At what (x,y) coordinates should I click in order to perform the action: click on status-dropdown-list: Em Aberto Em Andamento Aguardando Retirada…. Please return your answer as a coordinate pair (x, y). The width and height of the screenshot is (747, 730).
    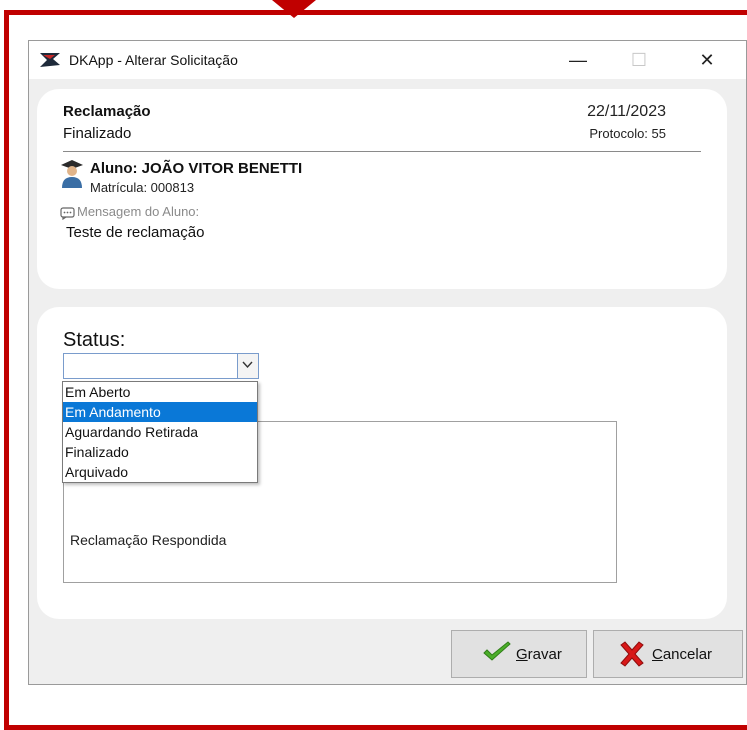
    Looking at the image, I should click on (160, 432).